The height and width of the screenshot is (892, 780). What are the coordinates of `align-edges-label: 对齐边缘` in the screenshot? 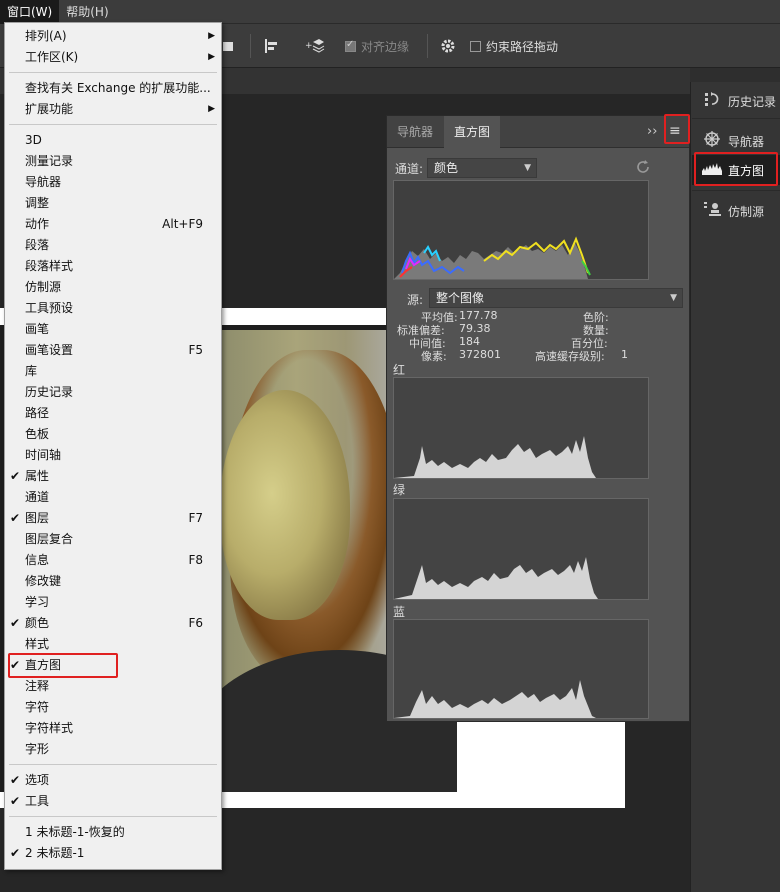 It's located at (385, 46).